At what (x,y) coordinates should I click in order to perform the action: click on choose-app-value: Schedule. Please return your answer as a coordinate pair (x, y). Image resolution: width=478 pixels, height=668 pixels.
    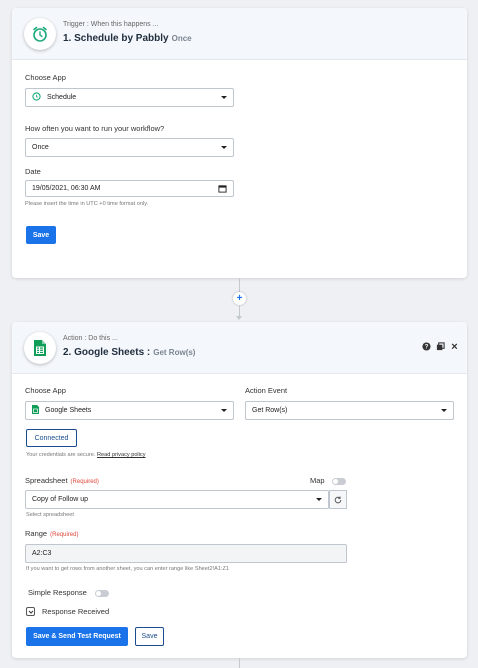
    Looking at the image, I should click on (62, 97).